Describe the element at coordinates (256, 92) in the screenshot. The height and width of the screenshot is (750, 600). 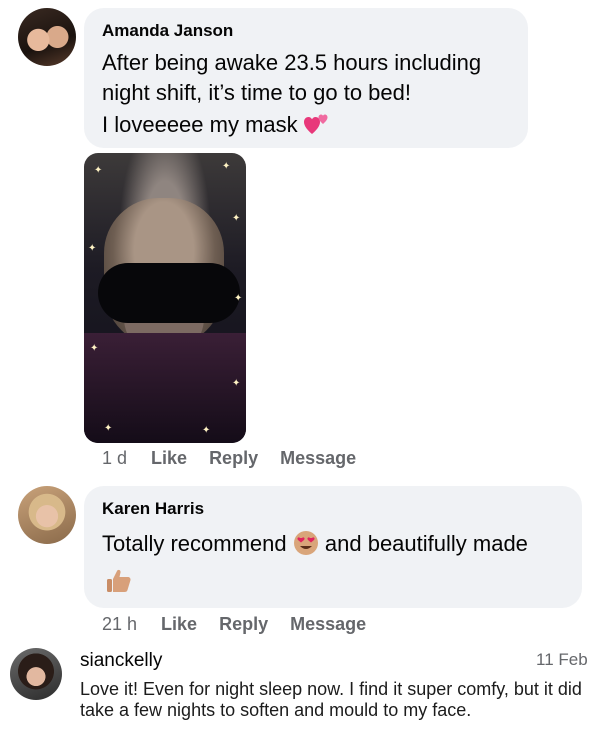
I see `comment-text-line: night shift, it’s time to go to bed!` at that location.